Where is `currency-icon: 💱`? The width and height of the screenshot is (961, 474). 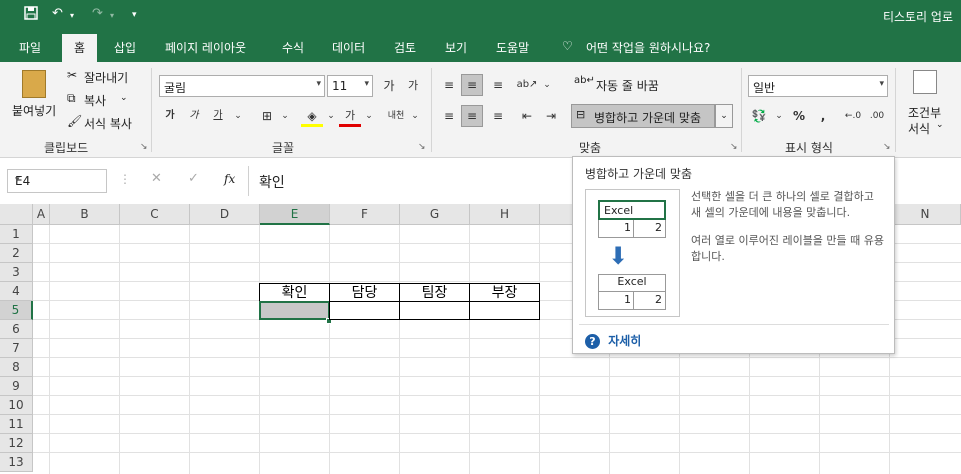 currency-icon: 💱 is located at coordinates (759, 116).